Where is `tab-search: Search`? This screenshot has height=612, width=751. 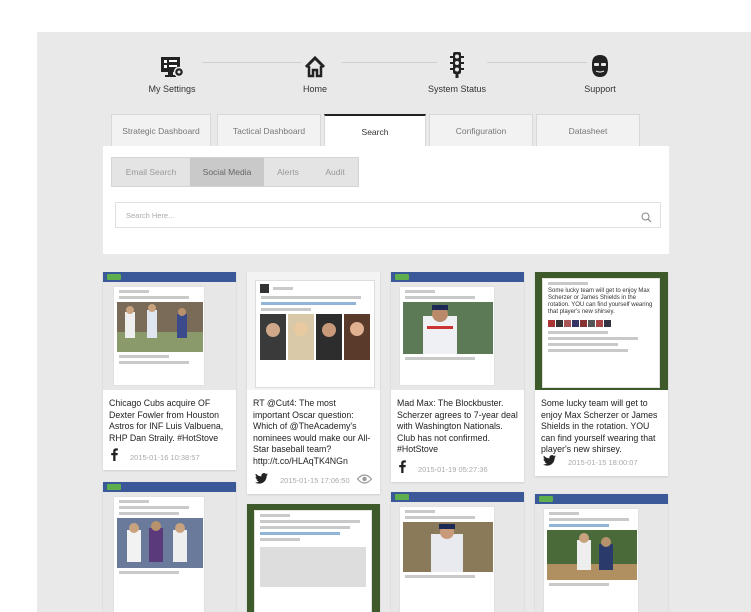 tab-search: Search is located at coordinates (375, 130).